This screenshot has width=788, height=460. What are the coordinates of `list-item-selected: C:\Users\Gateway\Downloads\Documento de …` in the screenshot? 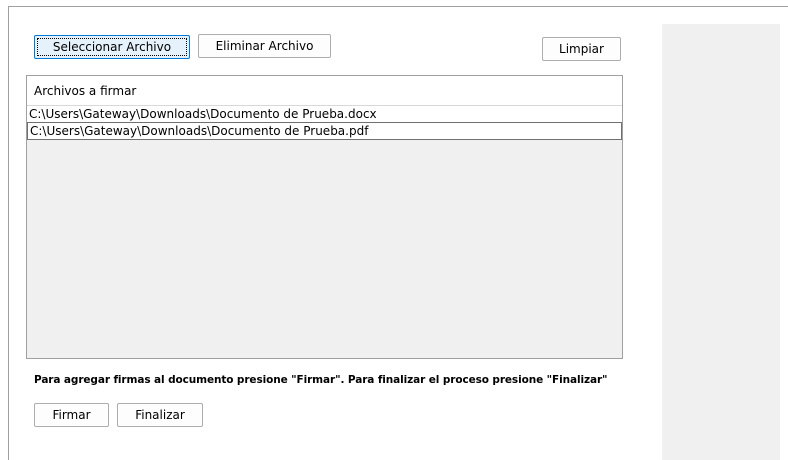 It's located at (324, 131).